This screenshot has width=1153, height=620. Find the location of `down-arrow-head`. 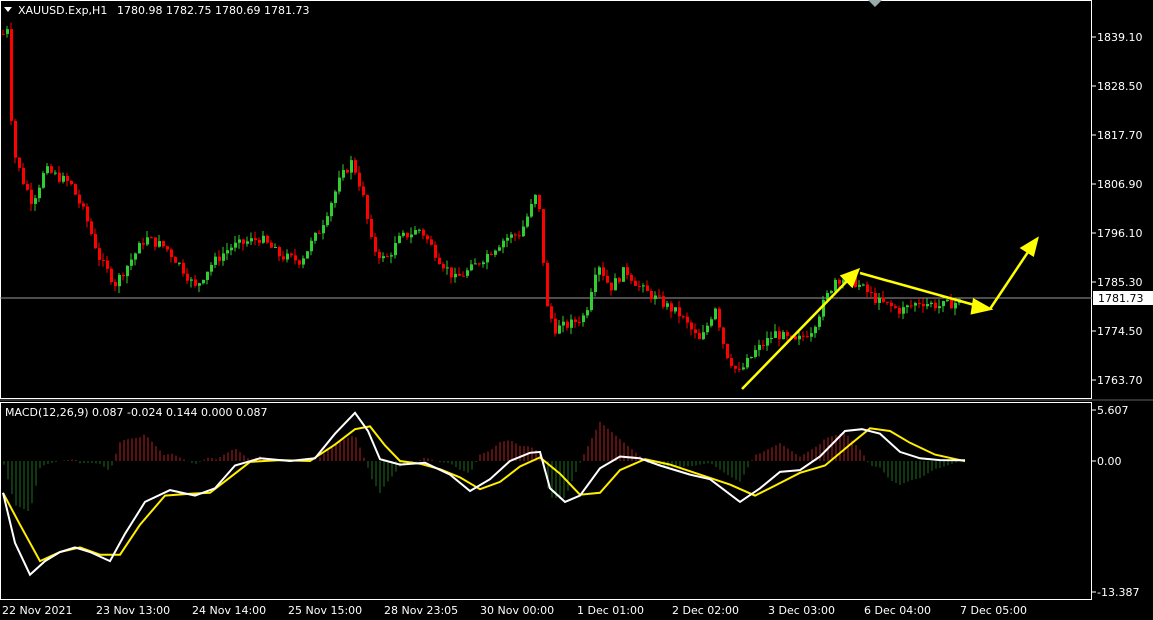

down-arrow-head is located at coordinates (982, 306).